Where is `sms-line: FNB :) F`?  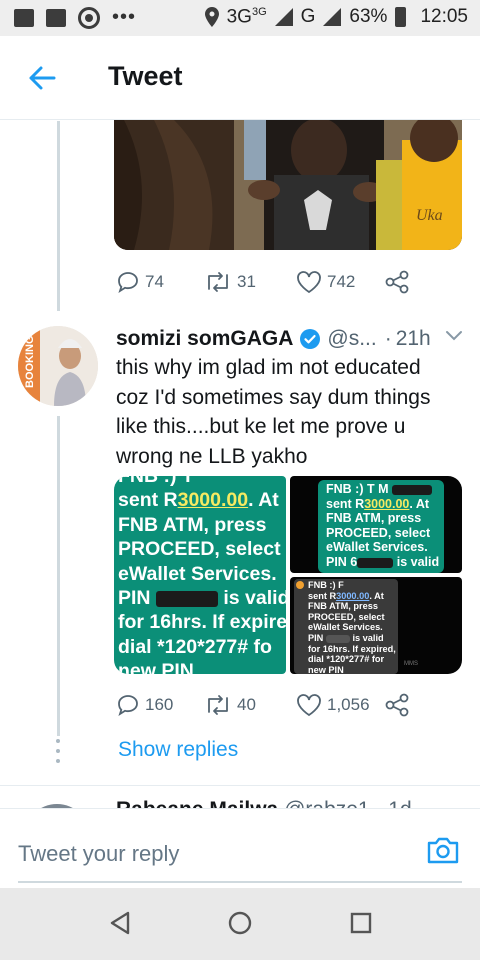 sms-line: FNB :) F is located at coordinates (326, 585).